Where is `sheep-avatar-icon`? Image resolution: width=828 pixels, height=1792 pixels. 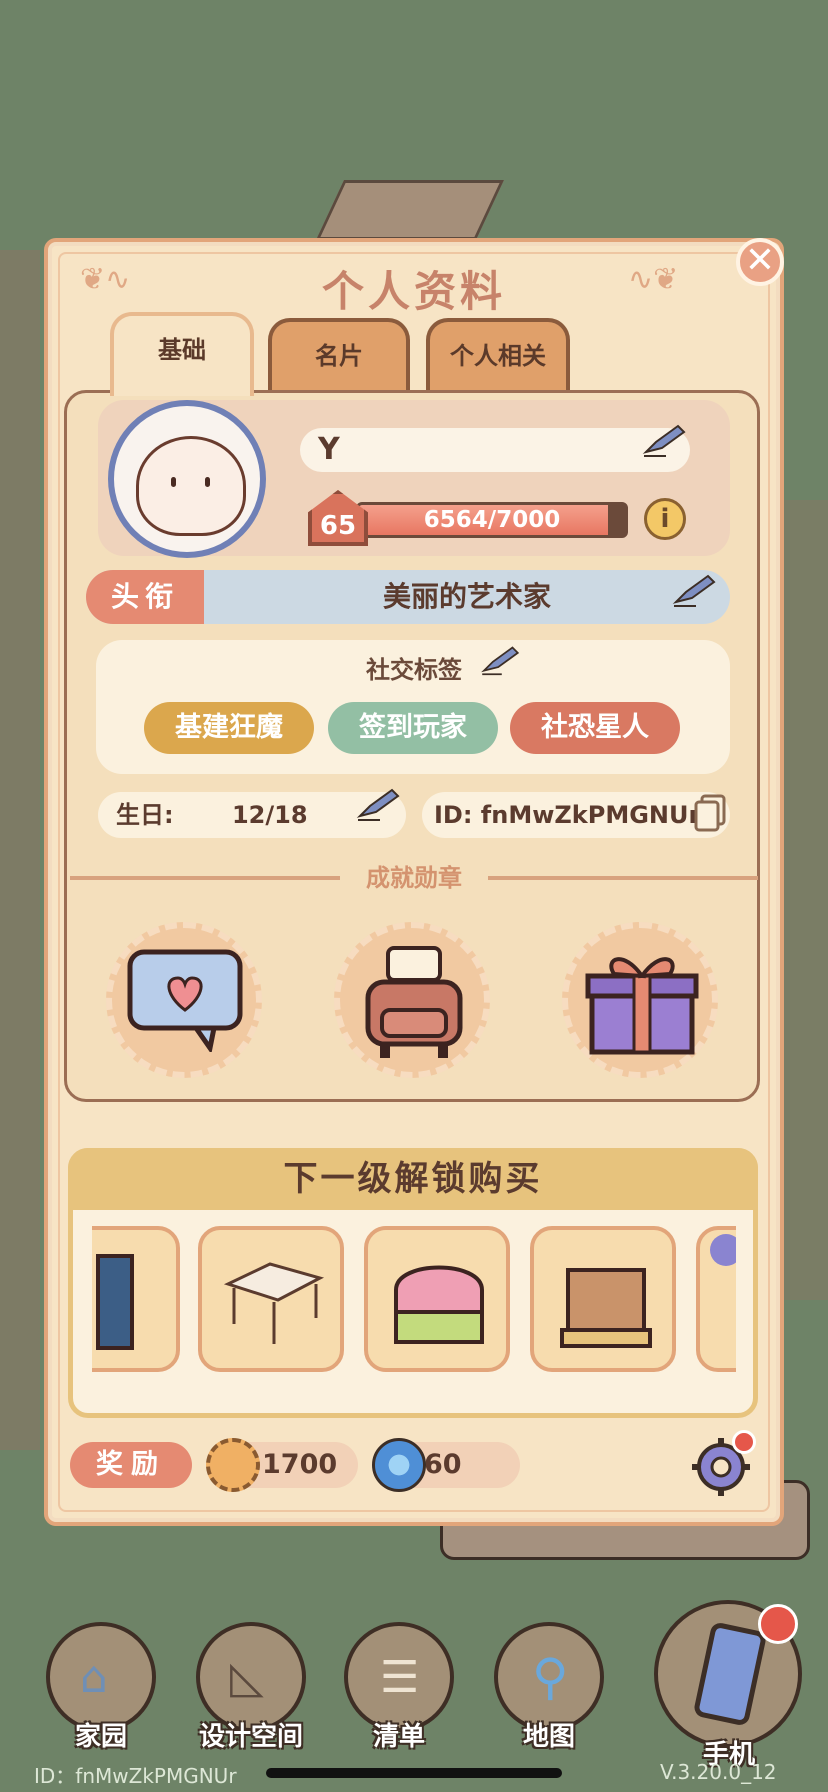
sheep-avatar-icon is located at coordinates (191, 486).